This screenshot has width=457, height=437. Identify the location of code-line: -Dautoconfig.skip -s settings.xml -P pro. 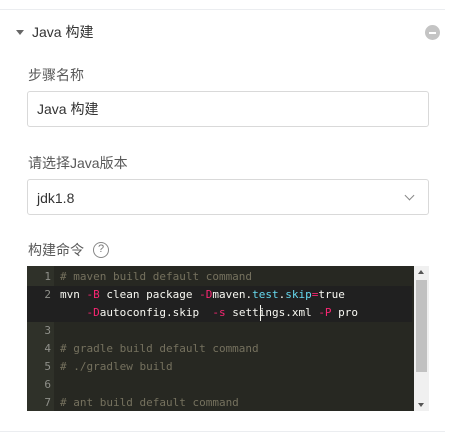
(219, 313).